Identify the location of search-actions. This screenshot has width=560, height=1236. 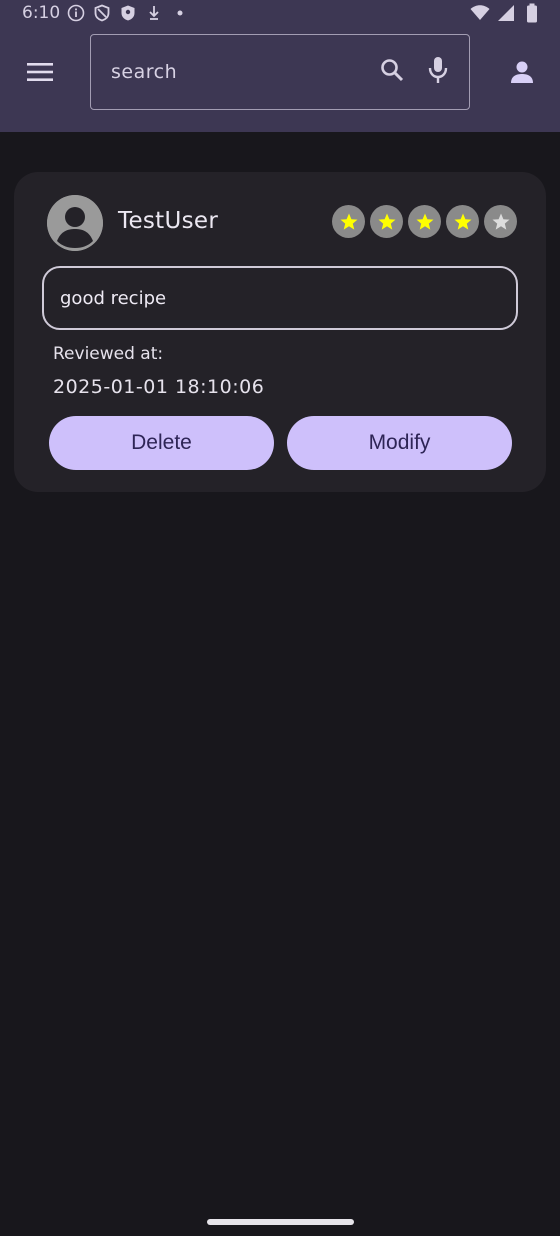
(414, 72).